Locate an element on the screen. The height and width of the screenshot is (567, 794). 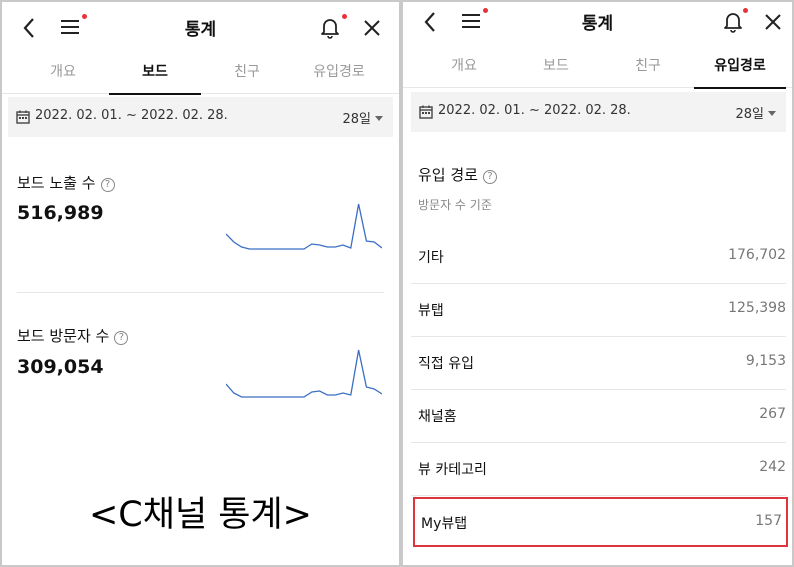
list-item: 기타 176,702 is located at coordinates (598, 257).